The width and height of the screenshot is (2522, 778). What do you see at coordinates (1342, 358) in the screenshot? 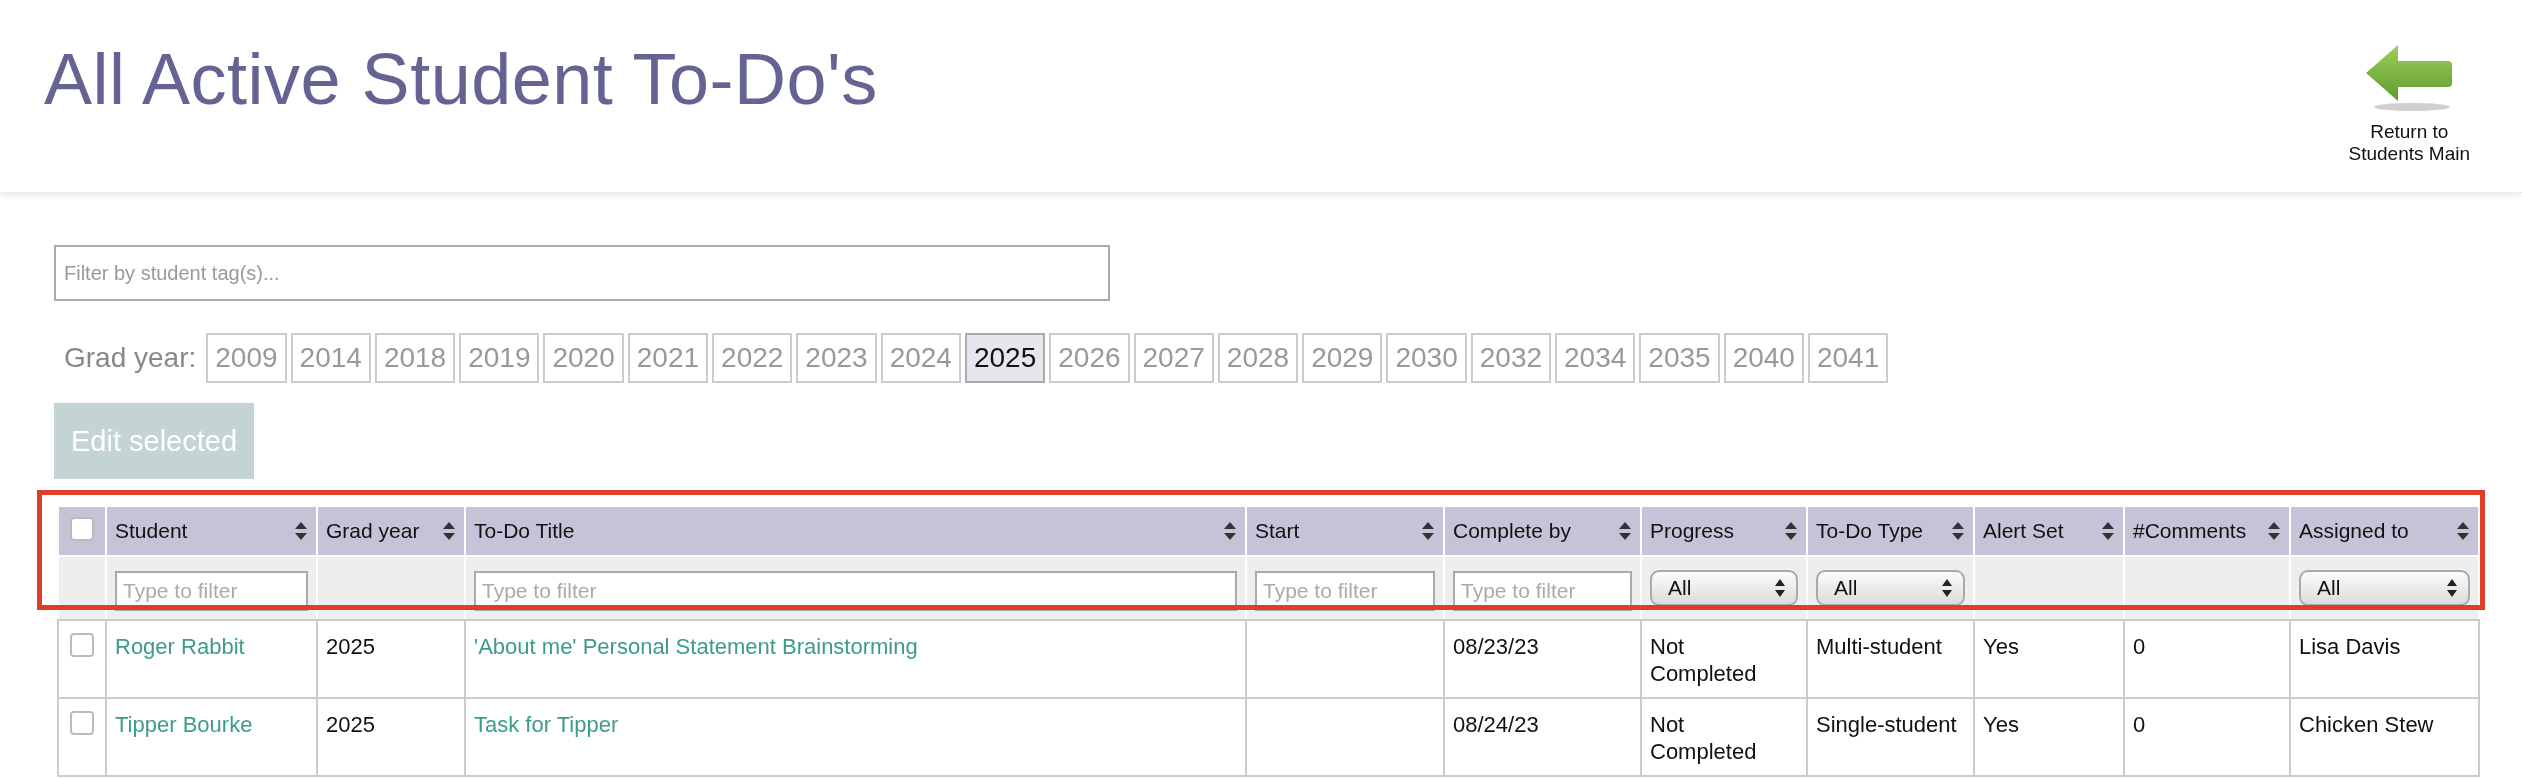
I see `year-button: 2029` at bounding box center [1342, 358].